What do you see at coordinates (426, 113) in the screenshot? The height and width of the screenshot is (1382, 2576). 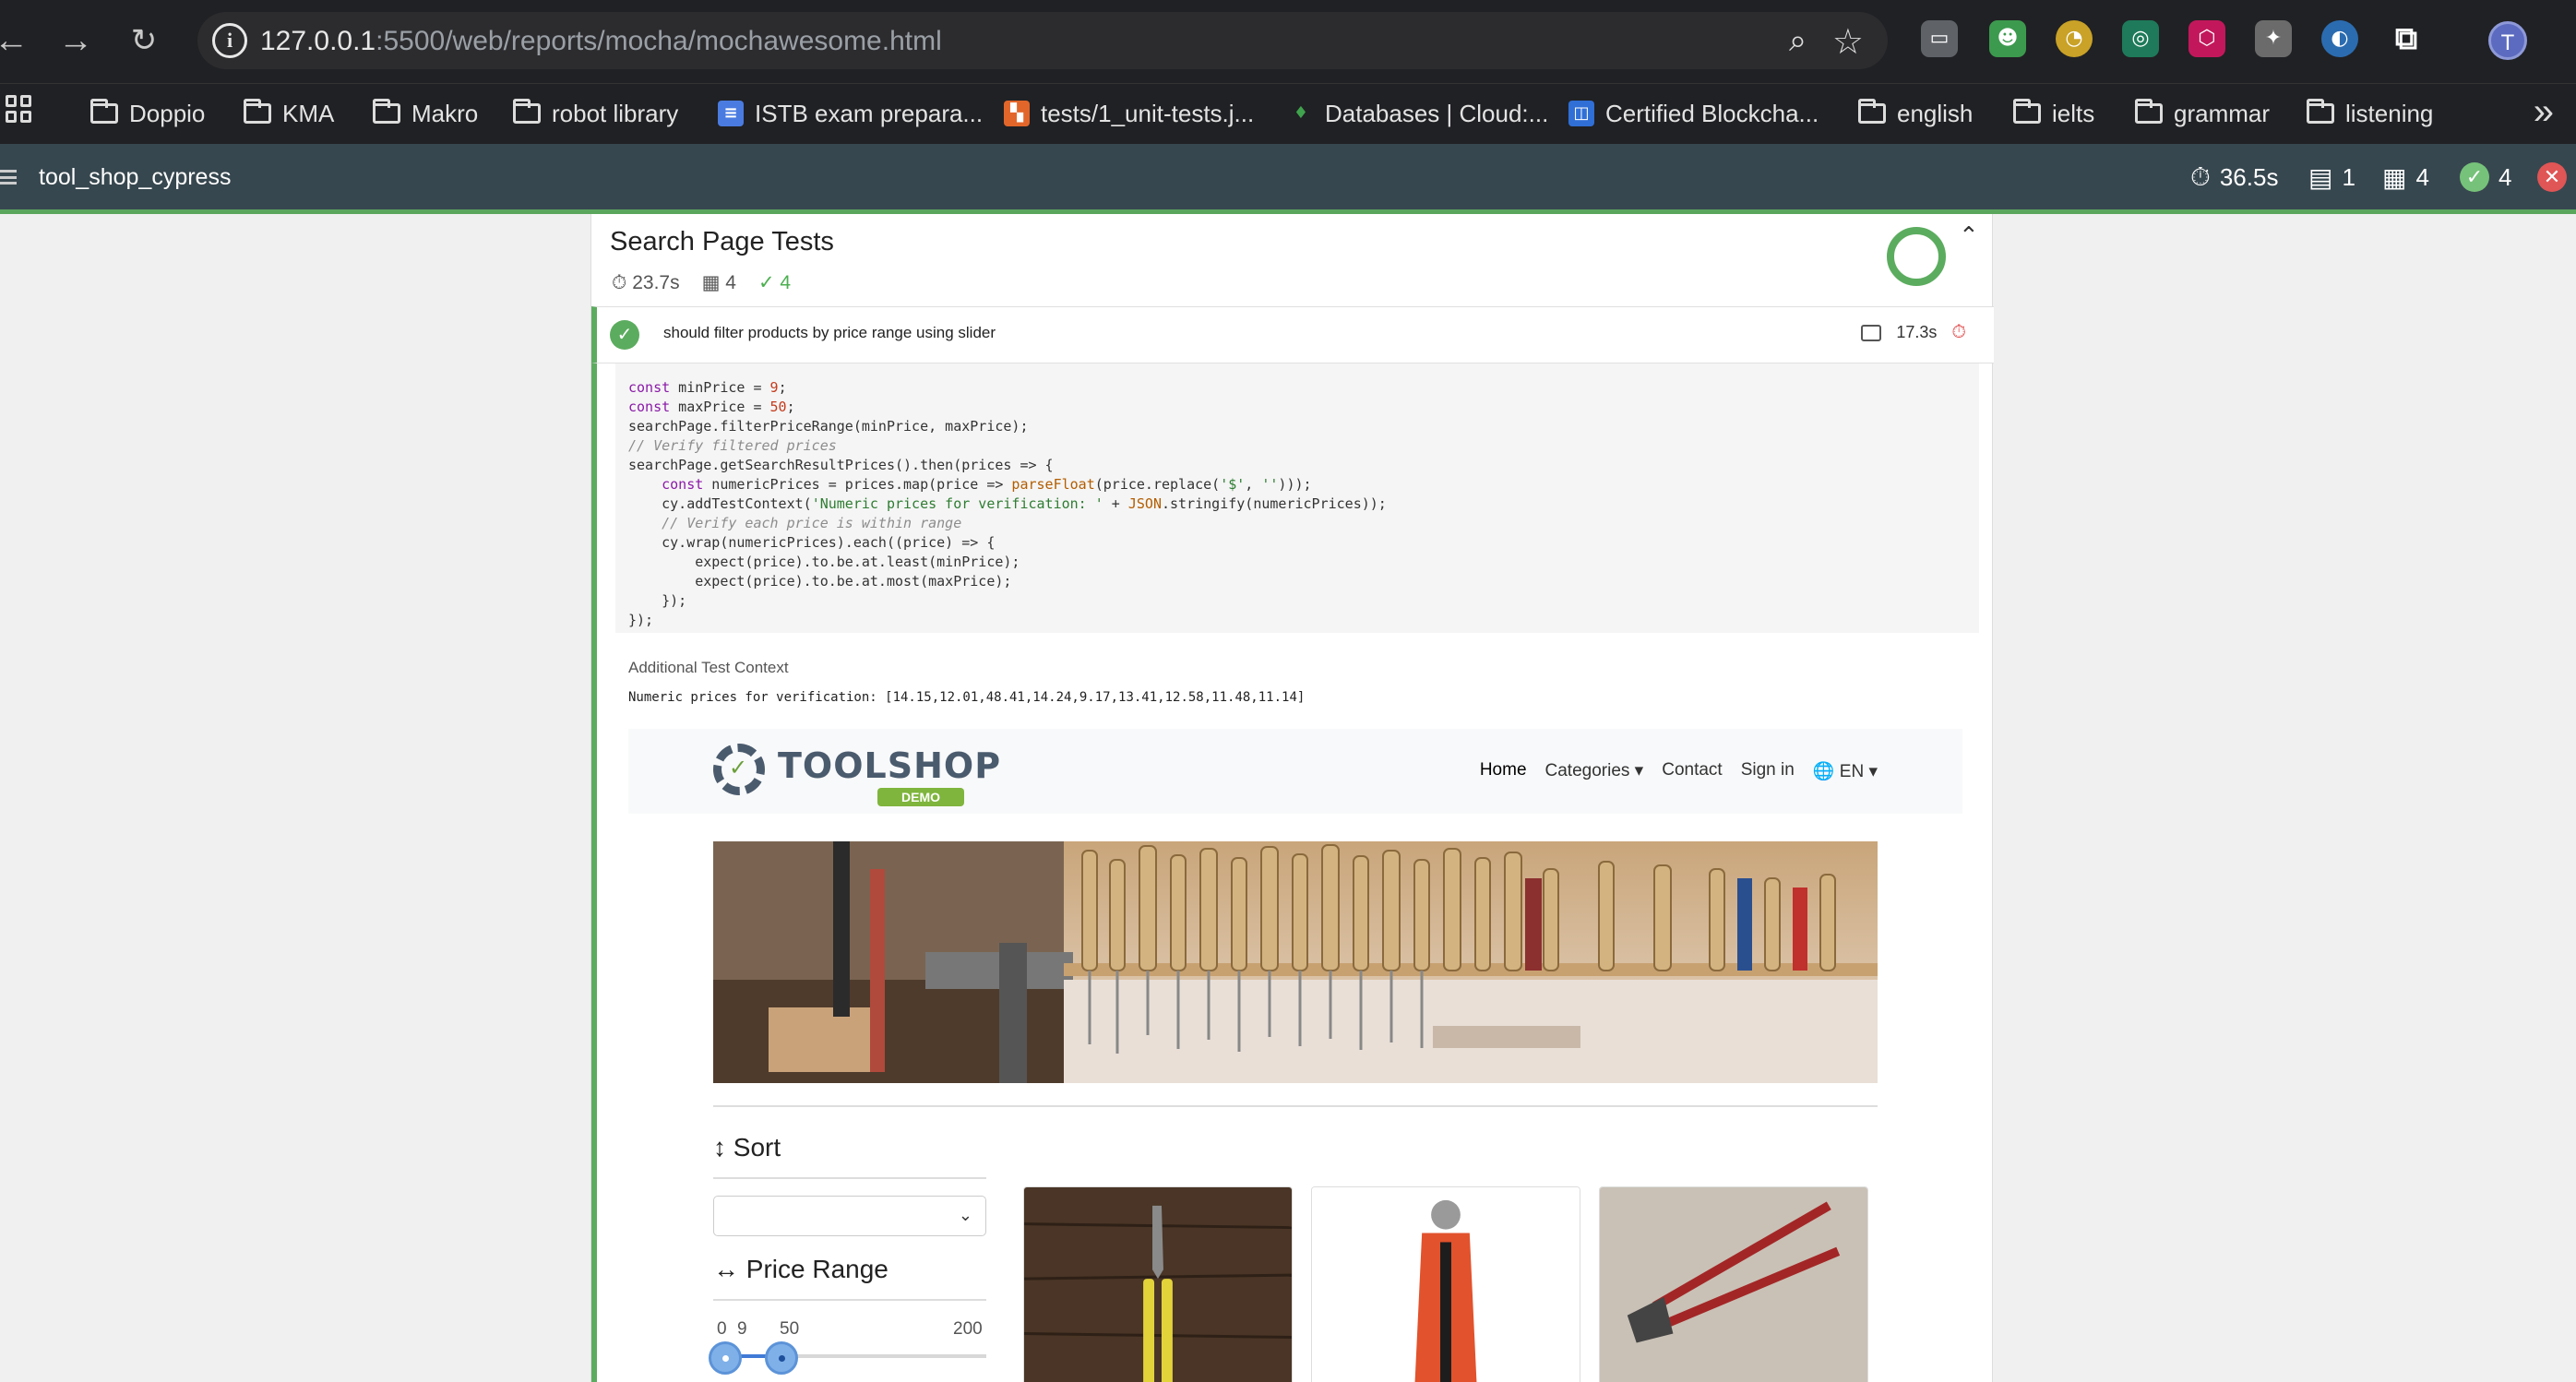 I see `bookmark-makro: Makro` at bounding box center [426, 113].